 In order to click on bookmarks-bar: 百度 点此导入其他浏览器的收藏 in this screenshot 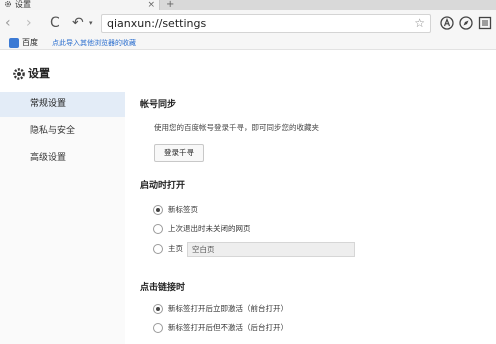, I will do `click(248, 43)`.